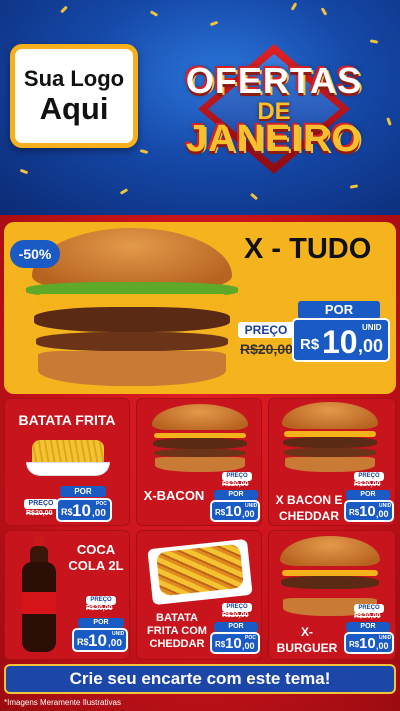  What do you see at coordinates (74, 78) in the screenshot?
I see `logo-text-line1: Sua Logo` at bounding box center [74, 78].